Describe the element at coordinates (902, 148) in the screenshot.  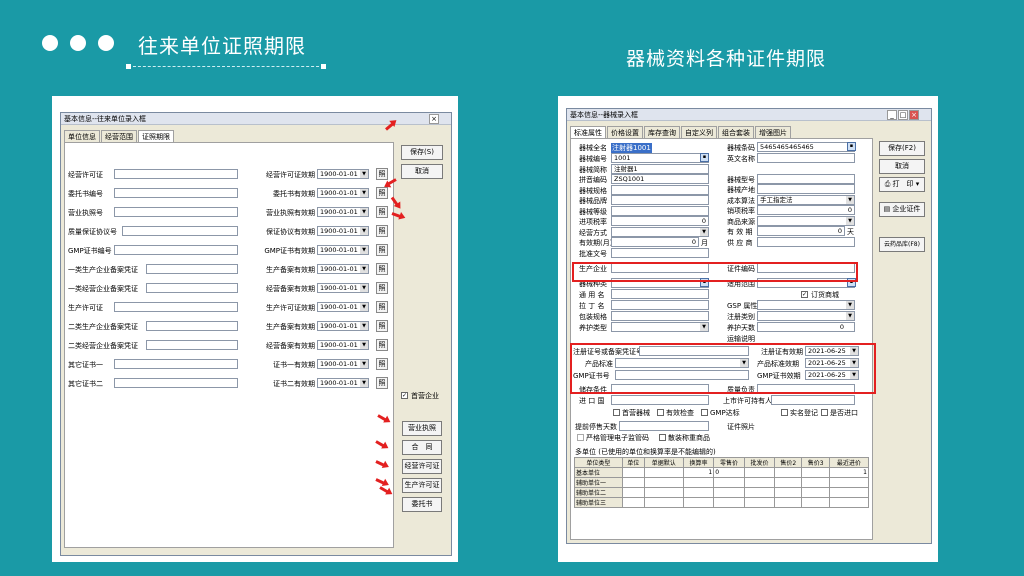
I see `save-button: 保存(F2)` at that location.